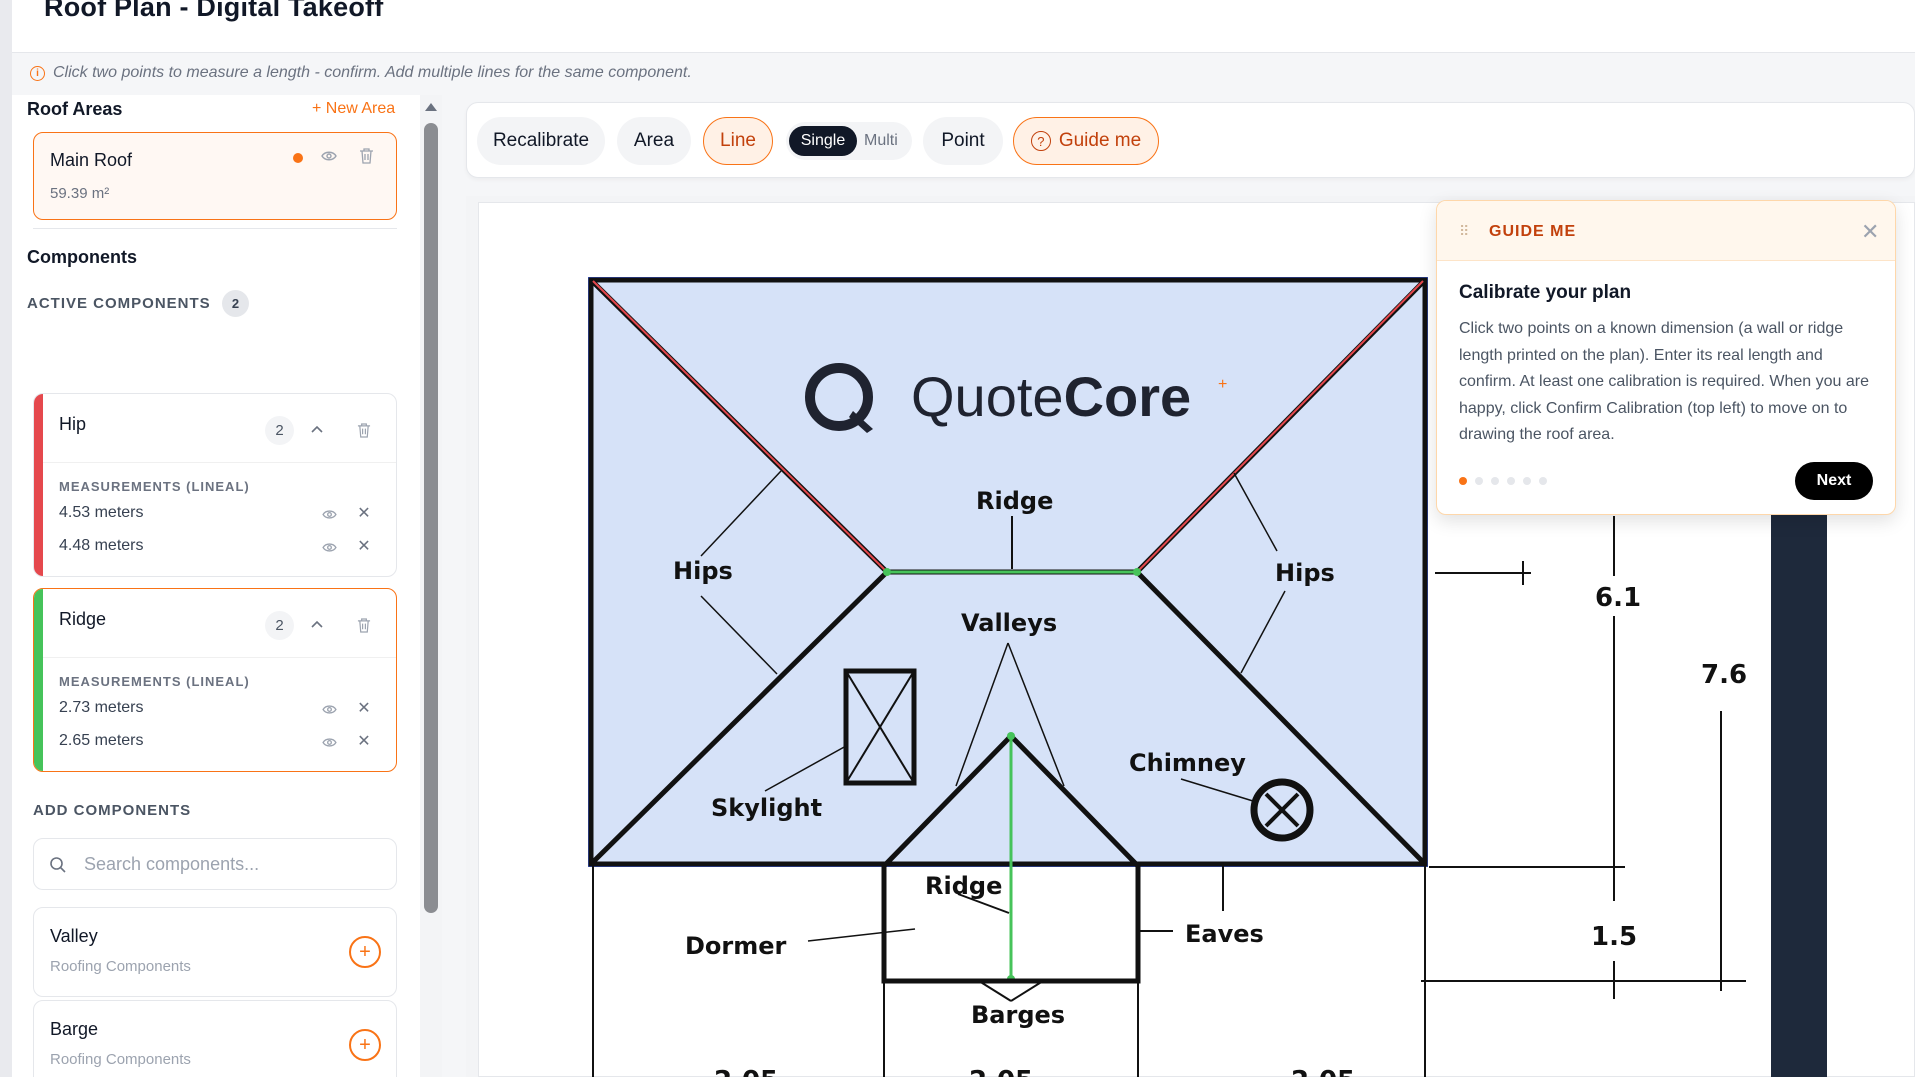 Image resolution: width=1915 pixels, height=1077 pixels. I want to click on plan-label-dormer: Dormer, so click(736, 946).